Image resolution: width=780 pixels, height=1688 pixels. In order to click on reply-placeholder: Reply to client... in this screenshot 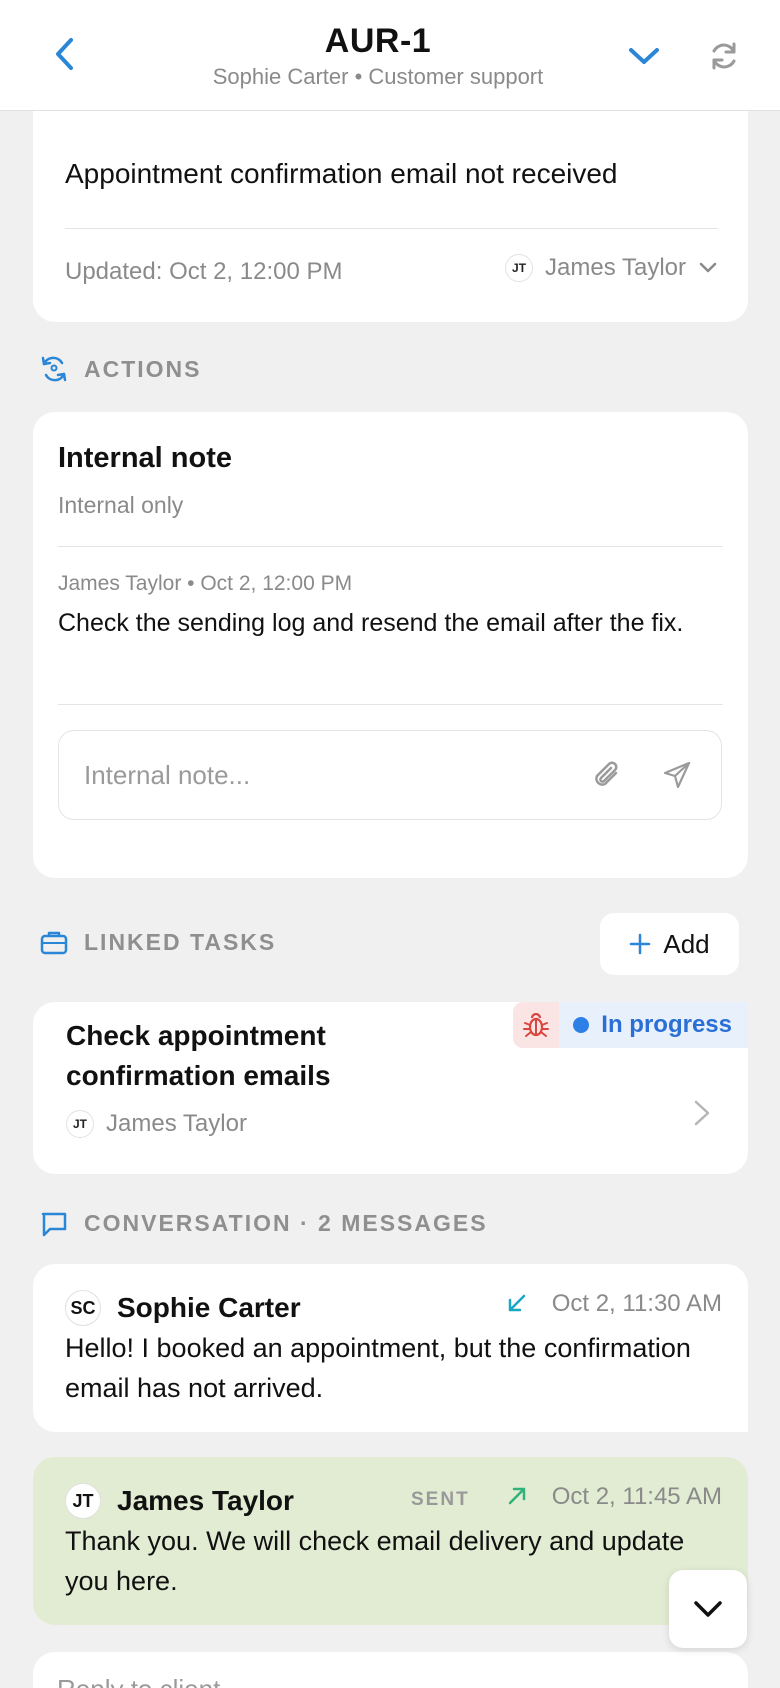, I will do `click(149, 1681)`.